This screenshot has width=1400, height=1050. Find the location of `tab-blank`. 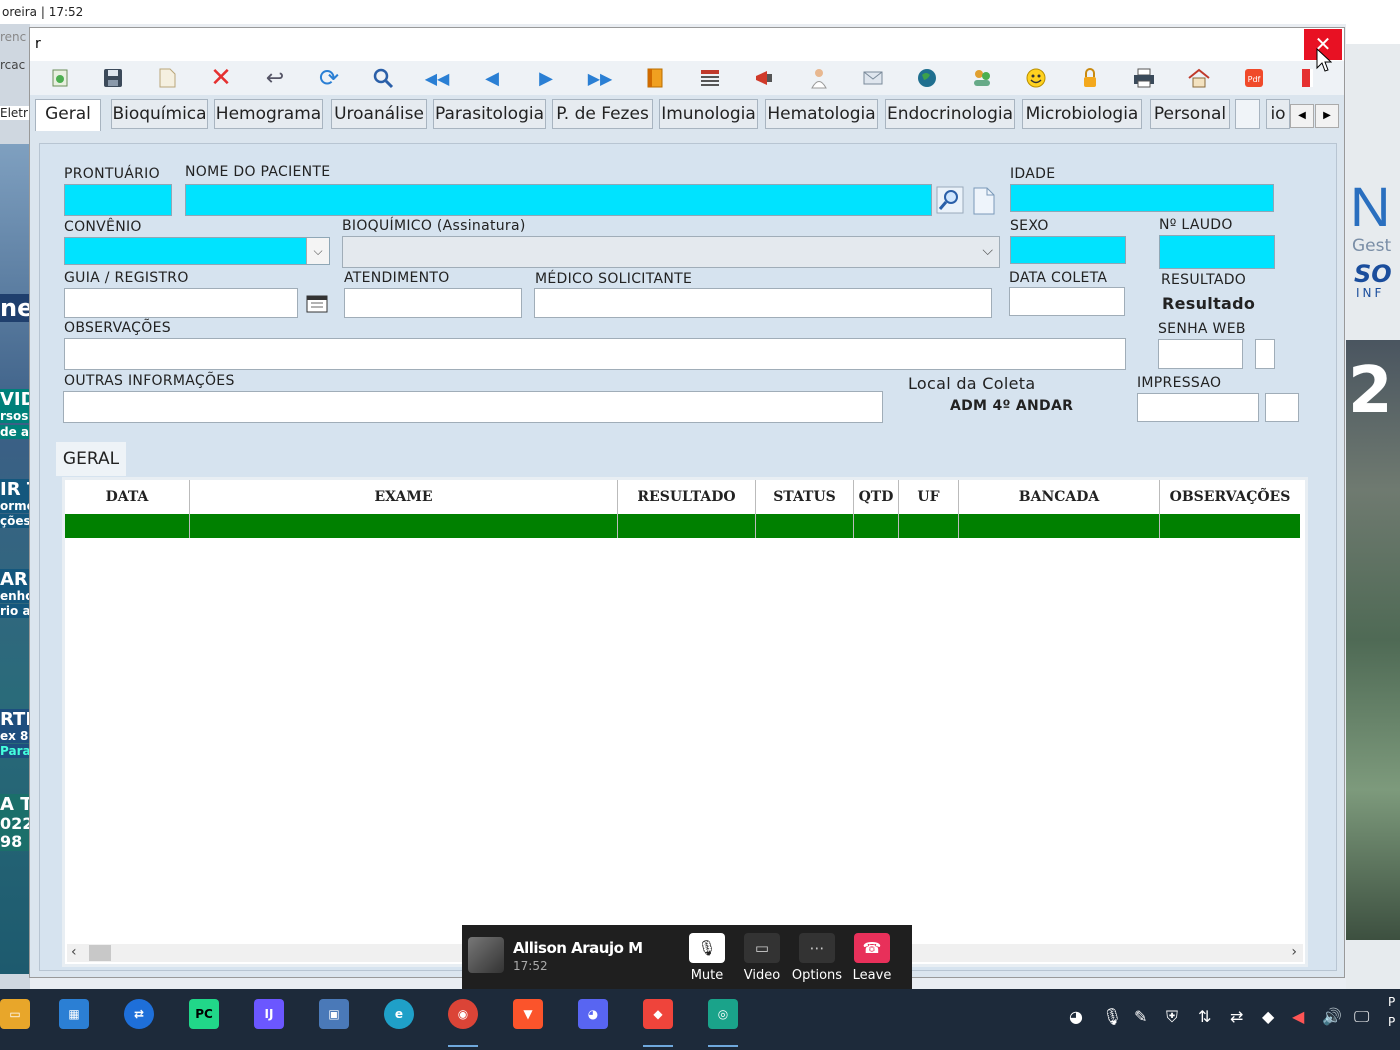

tab-blank is located at coordinates (1247, 114).